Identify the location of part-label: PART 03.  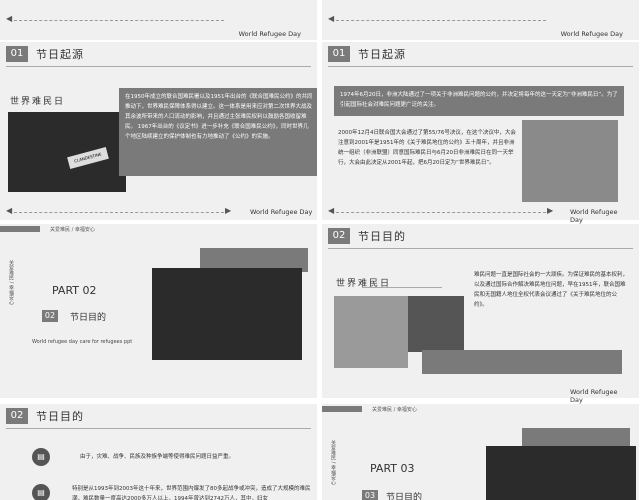
(392, 468).